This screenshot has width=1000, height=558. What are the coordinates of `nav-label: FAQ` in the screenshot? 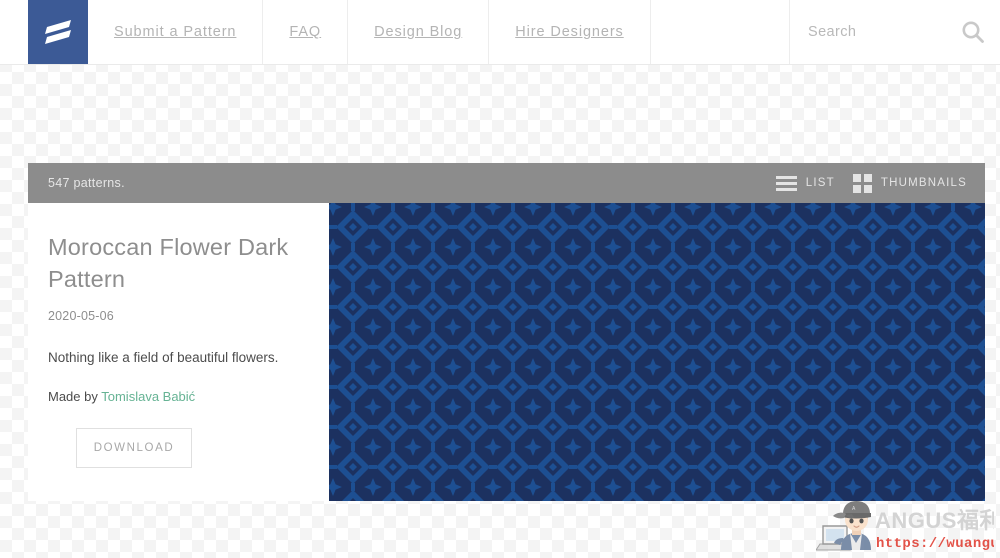 It's located at (305, 32).